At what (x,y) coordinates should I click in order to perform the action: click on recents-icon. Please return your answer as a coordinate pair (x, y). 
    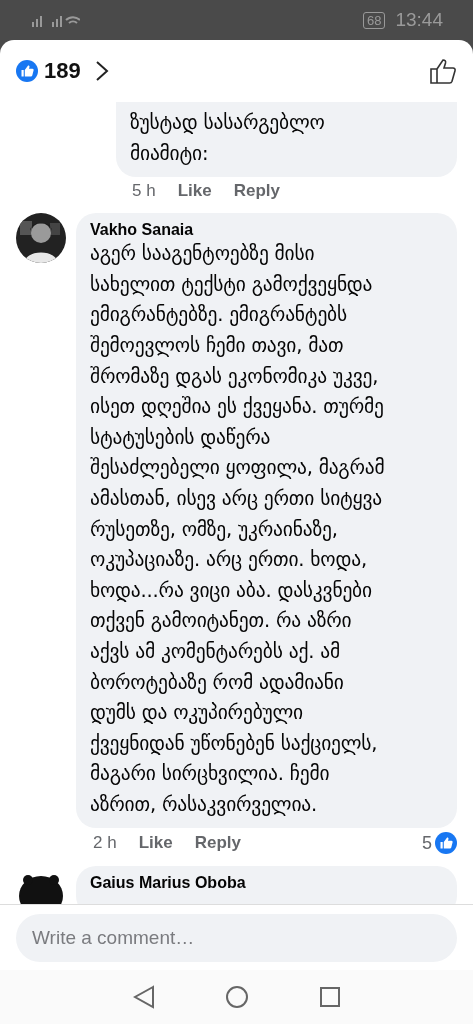
    Looking at the image, I should click on (329, 997).